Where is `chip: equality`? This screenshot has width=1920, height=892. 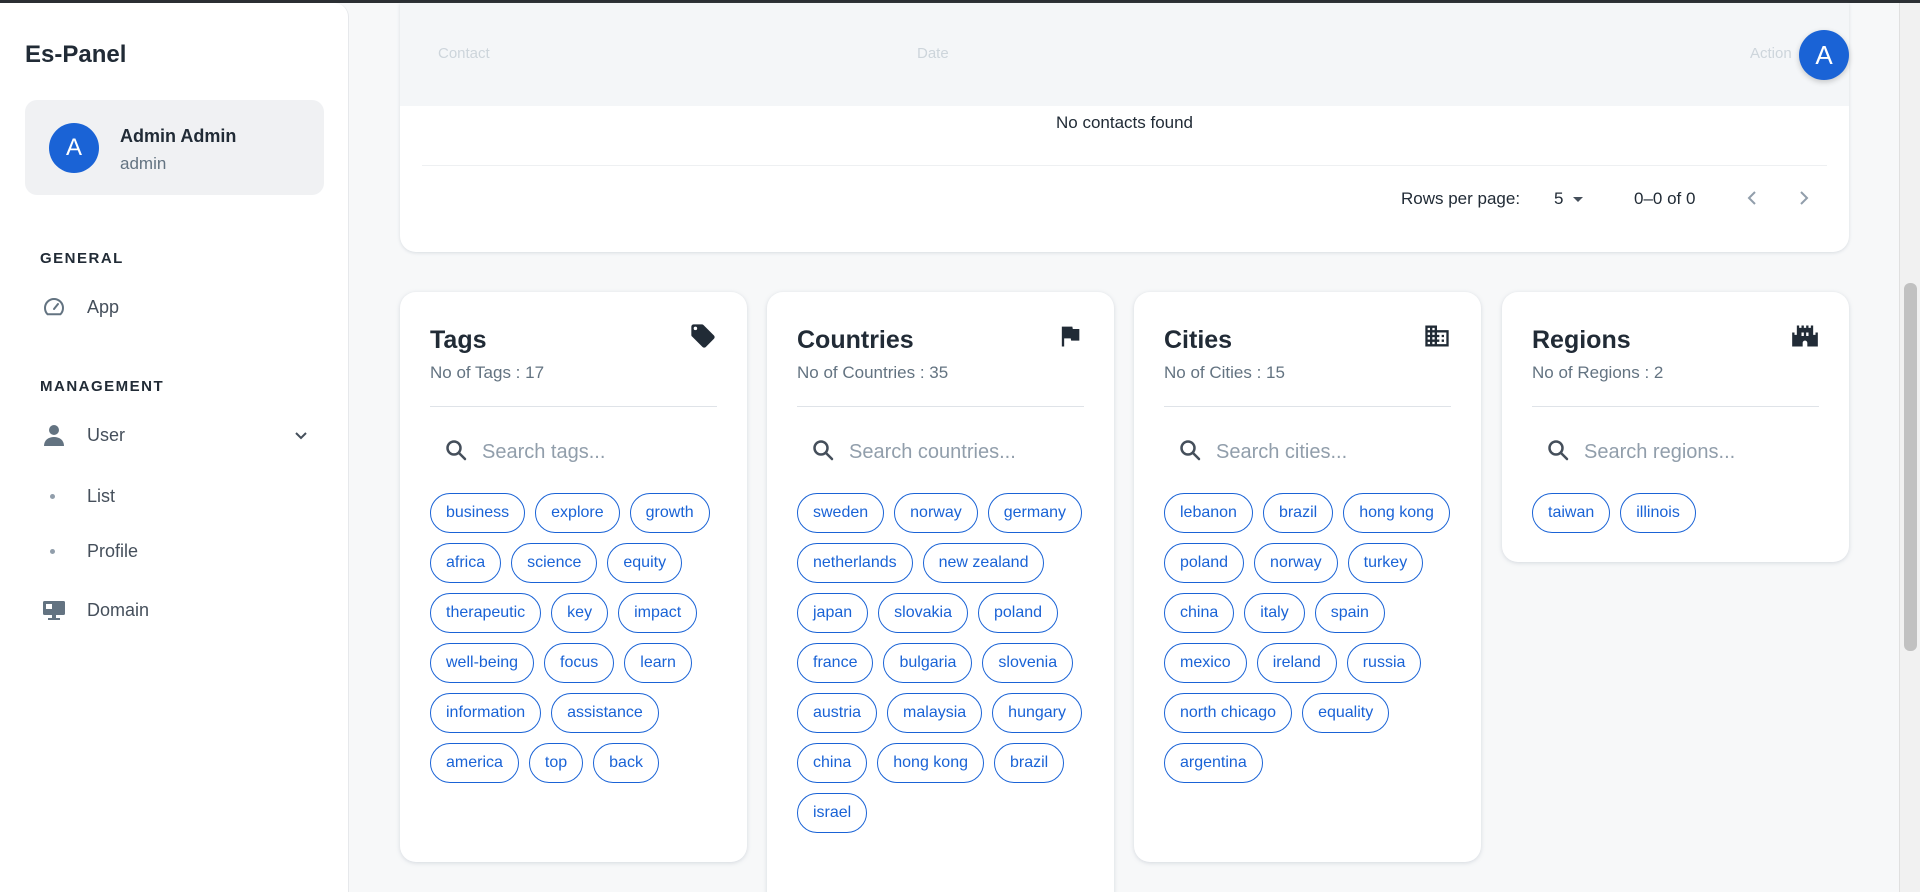
chip: equality is located at coordinates (1346, 713).